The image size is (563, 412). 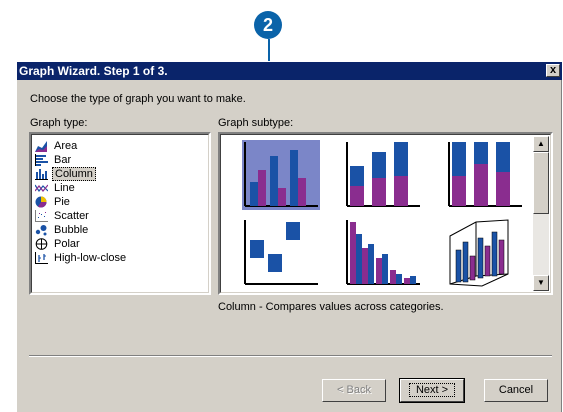 What do you see at coordinates (121, 174) in the screenshot?
I see `graph-type-item-column: Column` at bounding box center [121, 174].